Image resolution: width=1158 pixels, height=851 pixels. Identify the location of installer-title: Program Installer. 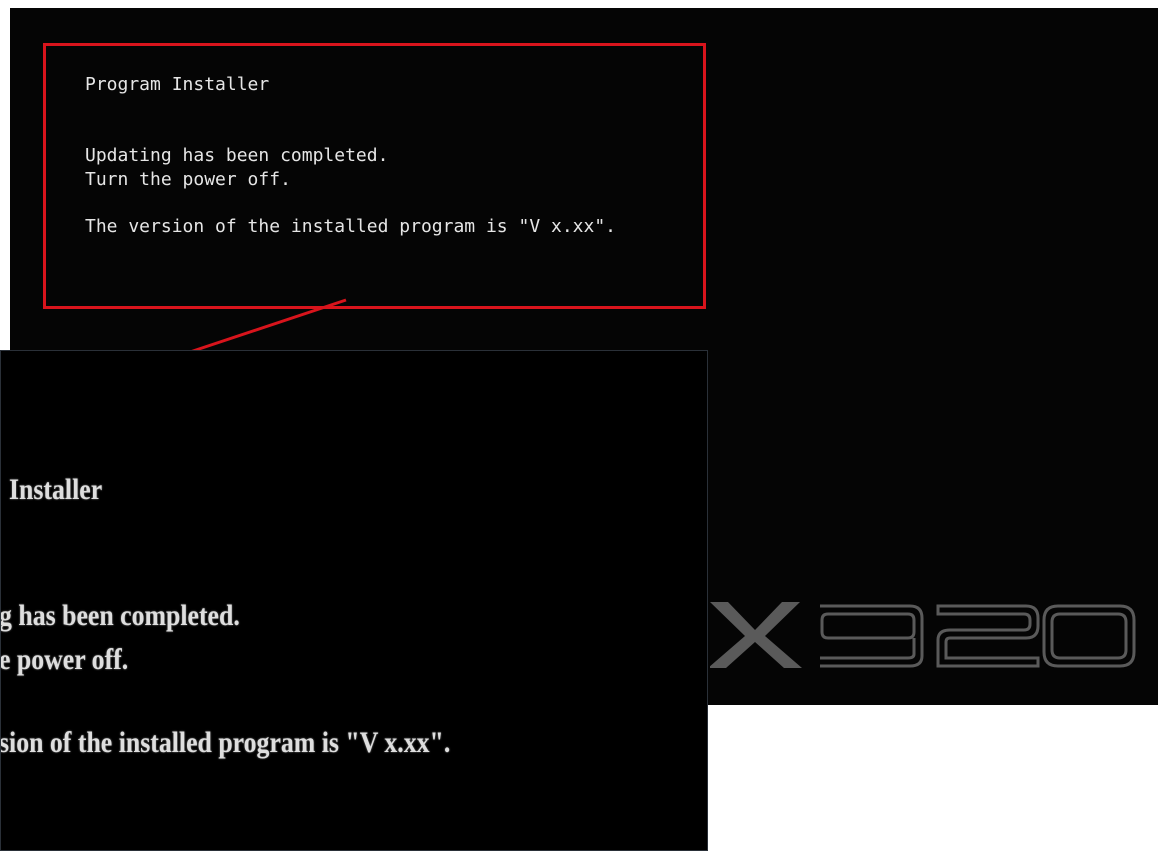
(177, 84).